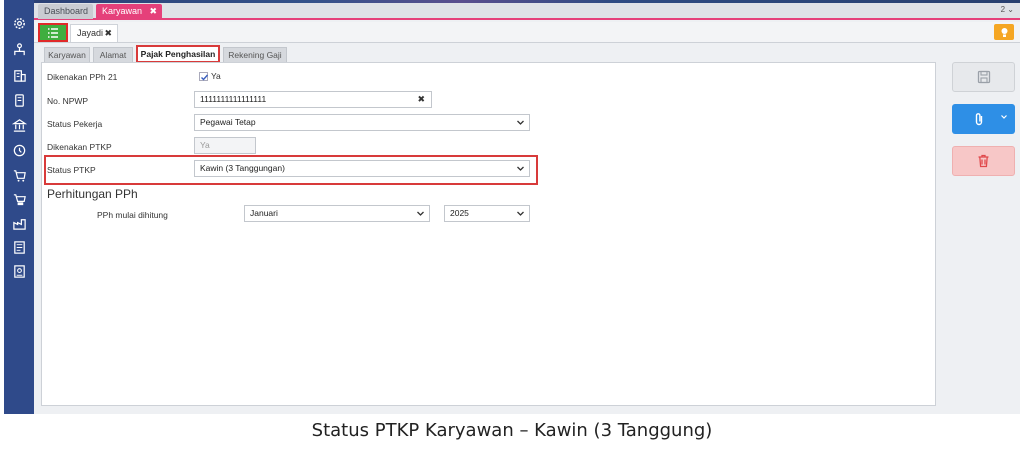  What do you see at coordinates (362, 168) in the screenshot?
I see `status-ptkp-select: Kawin (3 Tanggungan)` at bounding box center [362, 168].